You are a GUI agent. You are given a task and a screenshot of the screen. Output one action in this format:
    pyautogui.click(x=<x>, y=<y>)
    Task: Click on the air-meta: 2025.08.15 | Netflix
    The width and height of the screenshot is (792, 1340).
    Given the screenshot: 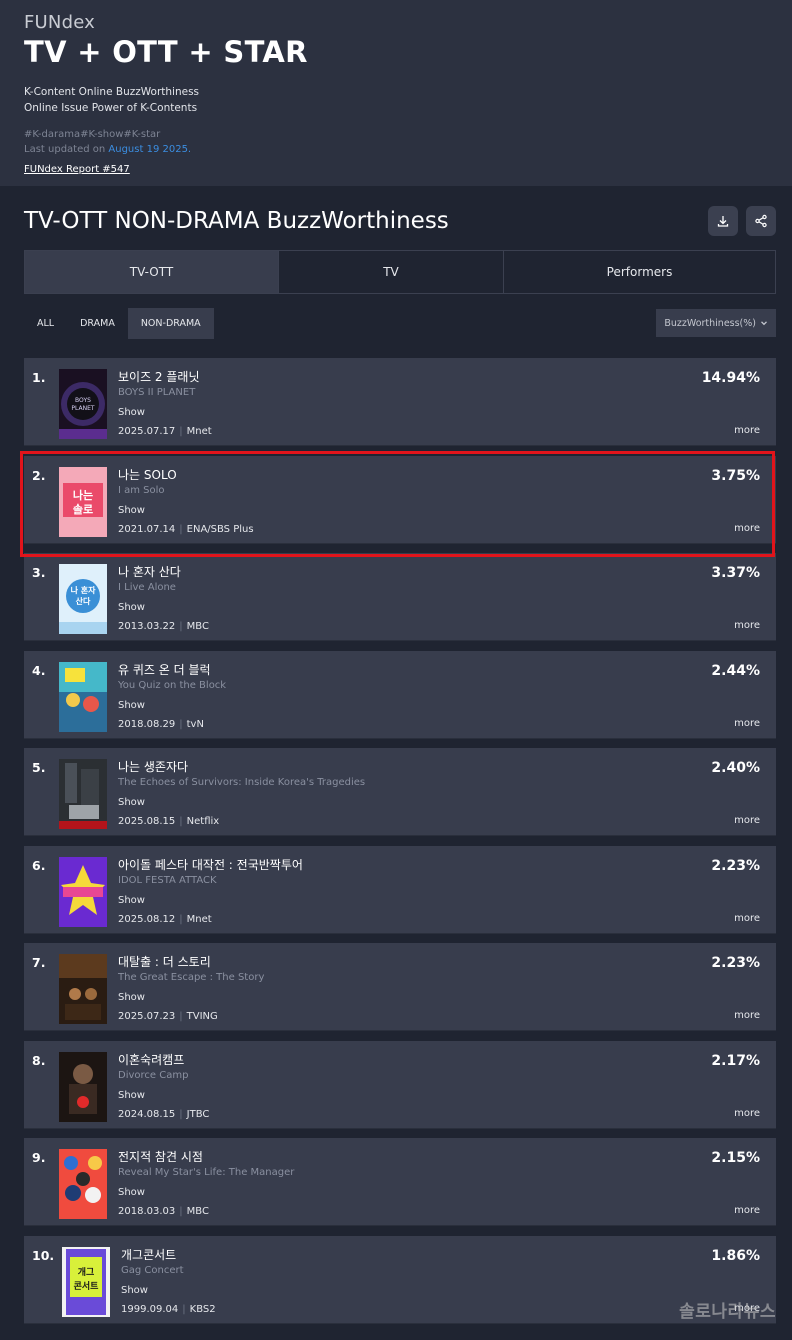 What is the action you would take?
    pyautogui.click(x=169, y=821)
    